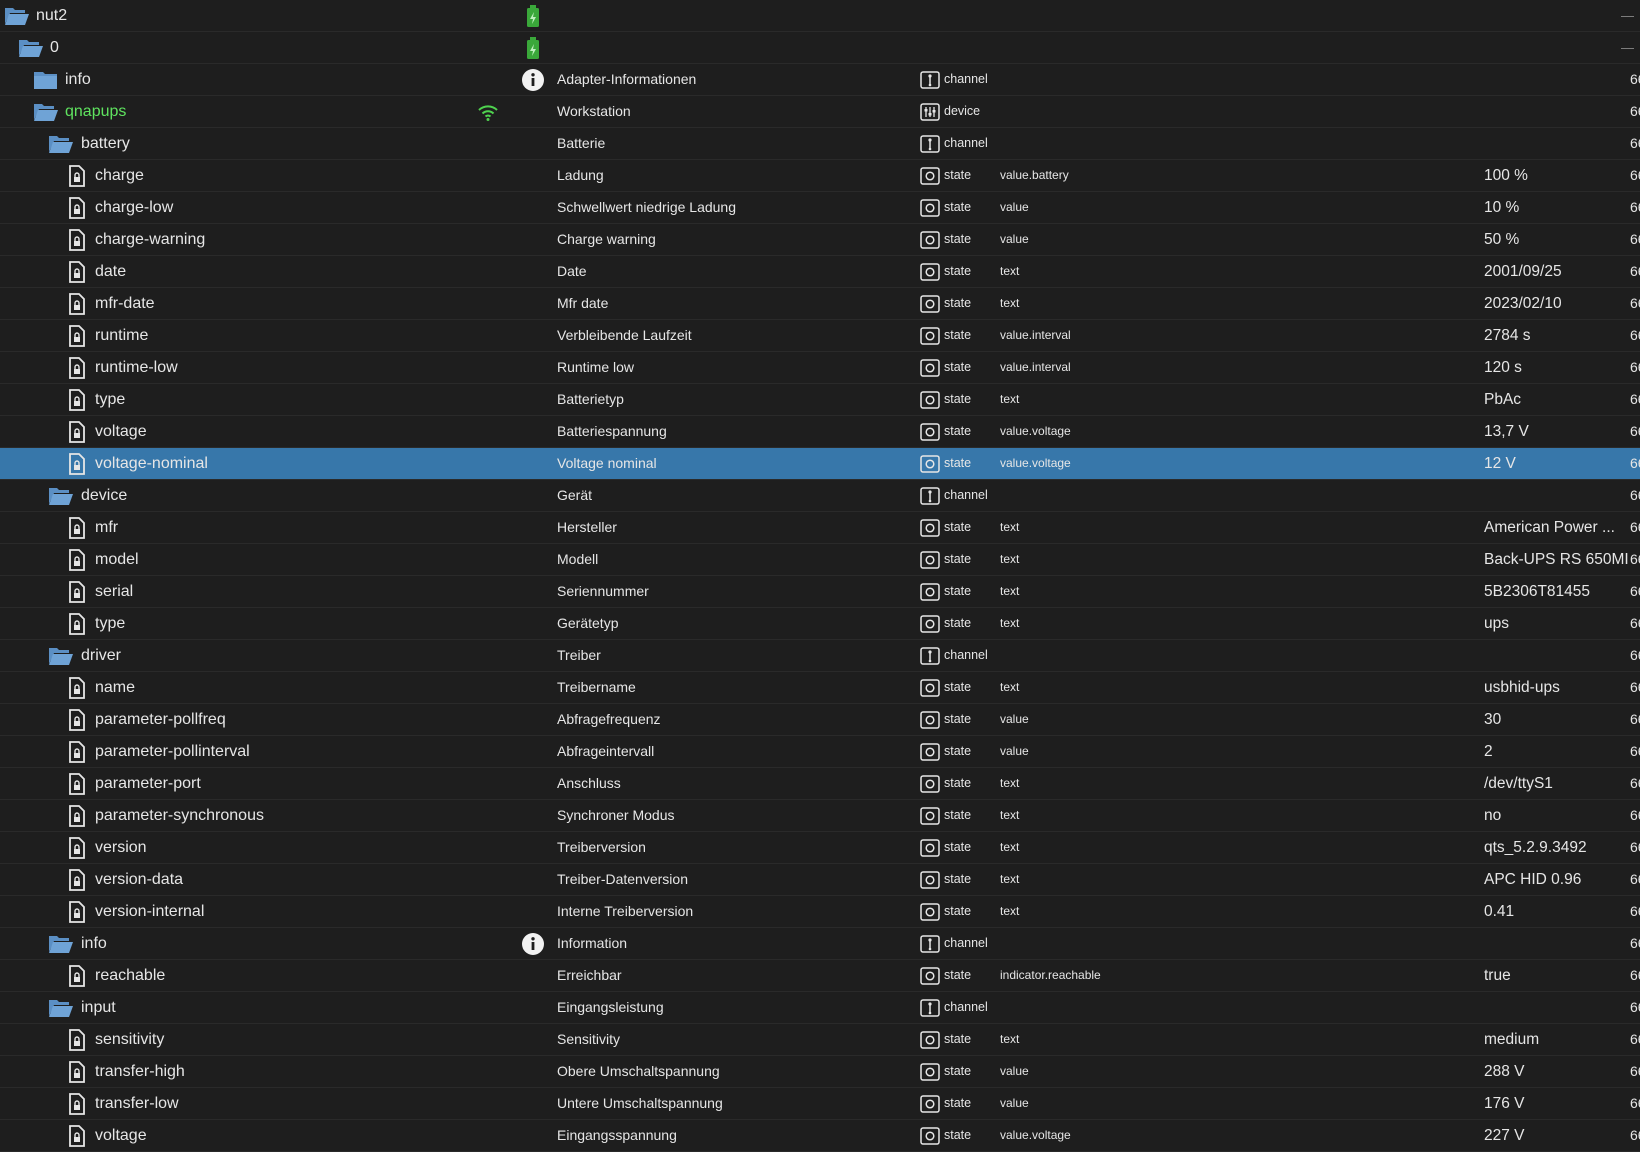 This screenshot has height=1152, width=1640. What do you see at coordinates (820, 1040) in the screenshot?
I see `tree-row: sensitivity Sensitivity state text medium 66` at bounding box center [820, 1040].